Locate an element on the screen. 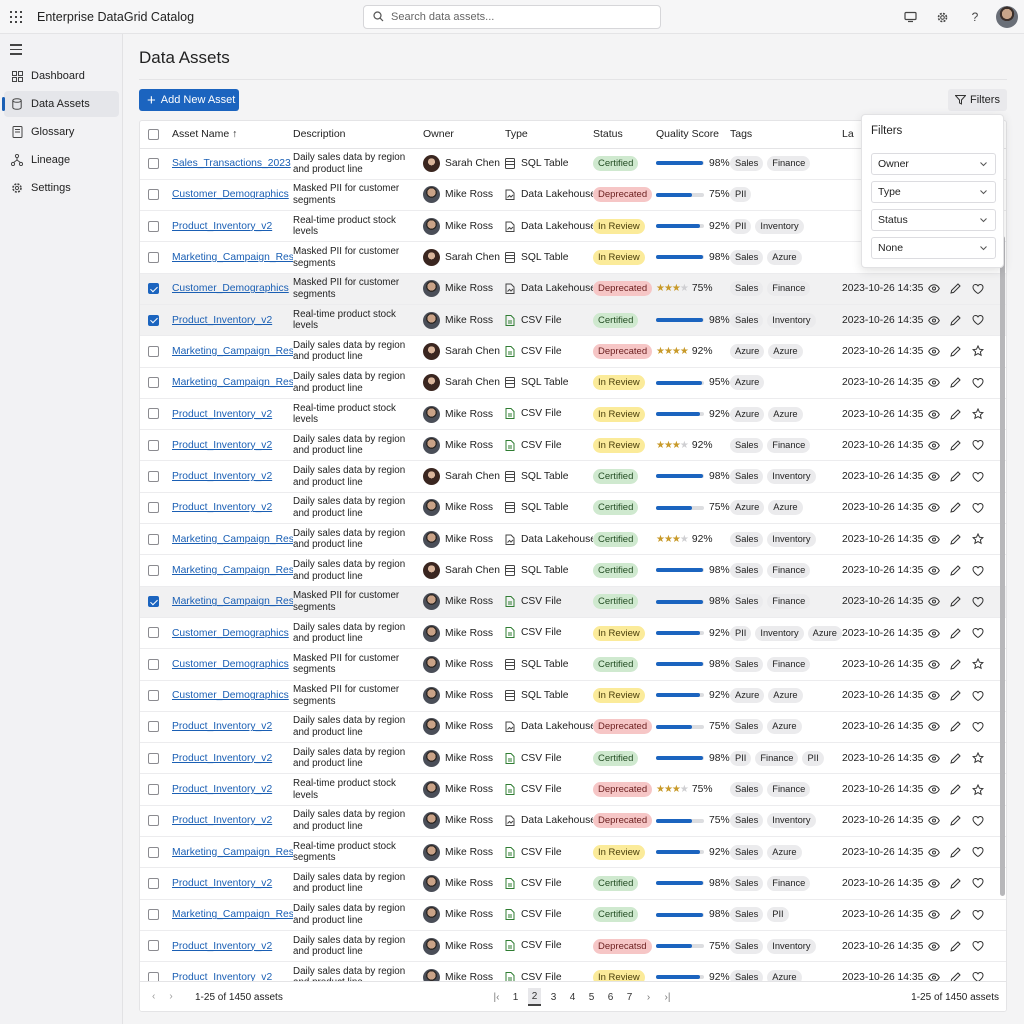 This screenshot has height=1024, width=1024. add-new-asset-button: + Add New Asset is located at coordinates (189, 100).